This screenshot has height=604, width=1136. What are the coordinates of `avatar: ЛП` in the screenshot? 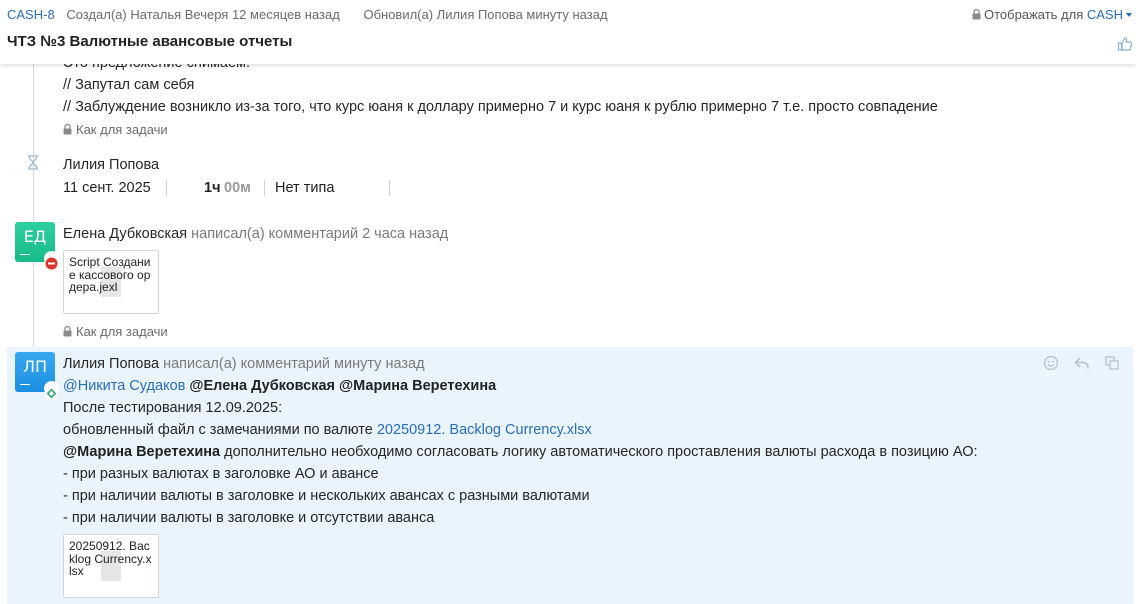 It's located at (37, 376).